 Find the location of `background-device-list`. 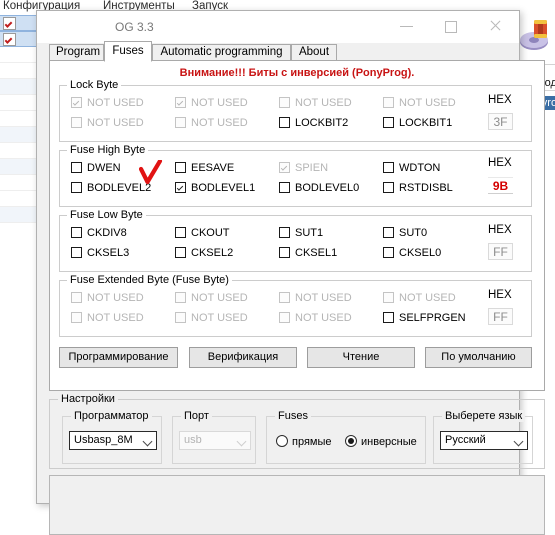

background-device-list is located at coordinates (18, 259).